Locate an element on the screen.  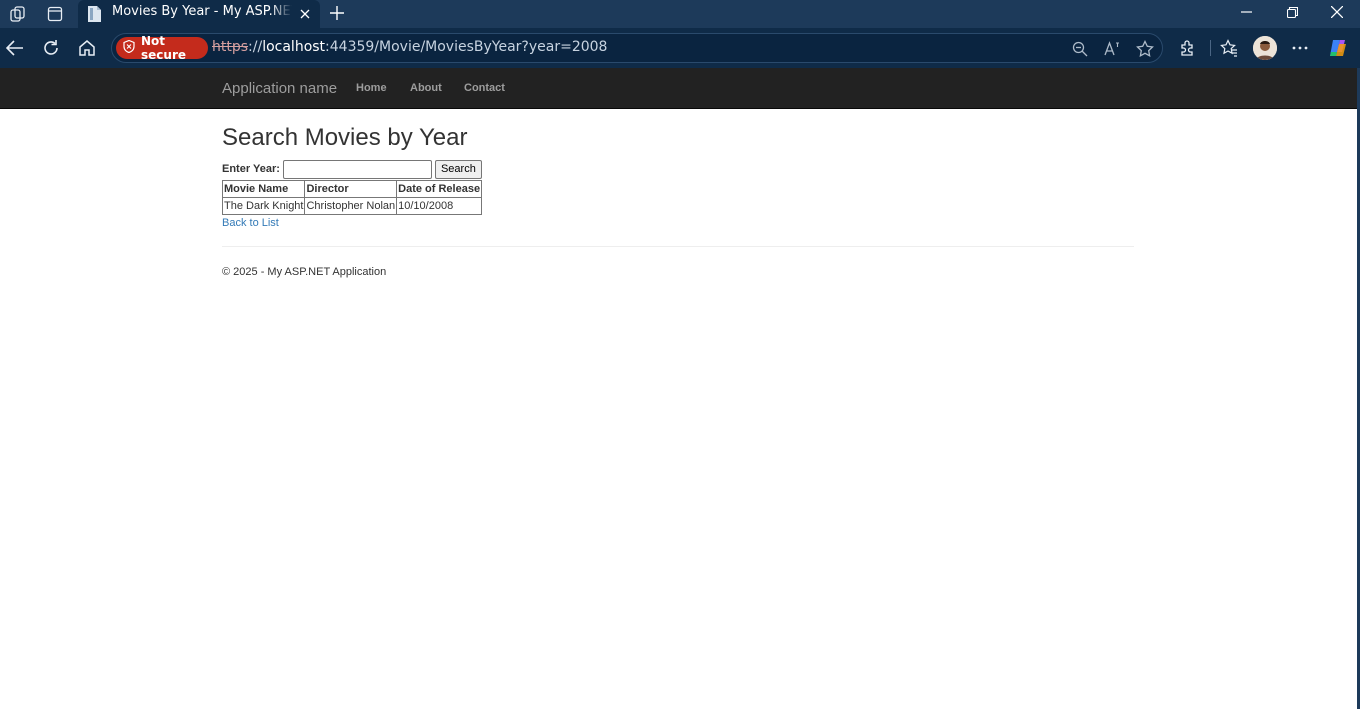
url-path: :44359/Movie/MoviesByYear?year=2008 is located at coordinates (466, 47).